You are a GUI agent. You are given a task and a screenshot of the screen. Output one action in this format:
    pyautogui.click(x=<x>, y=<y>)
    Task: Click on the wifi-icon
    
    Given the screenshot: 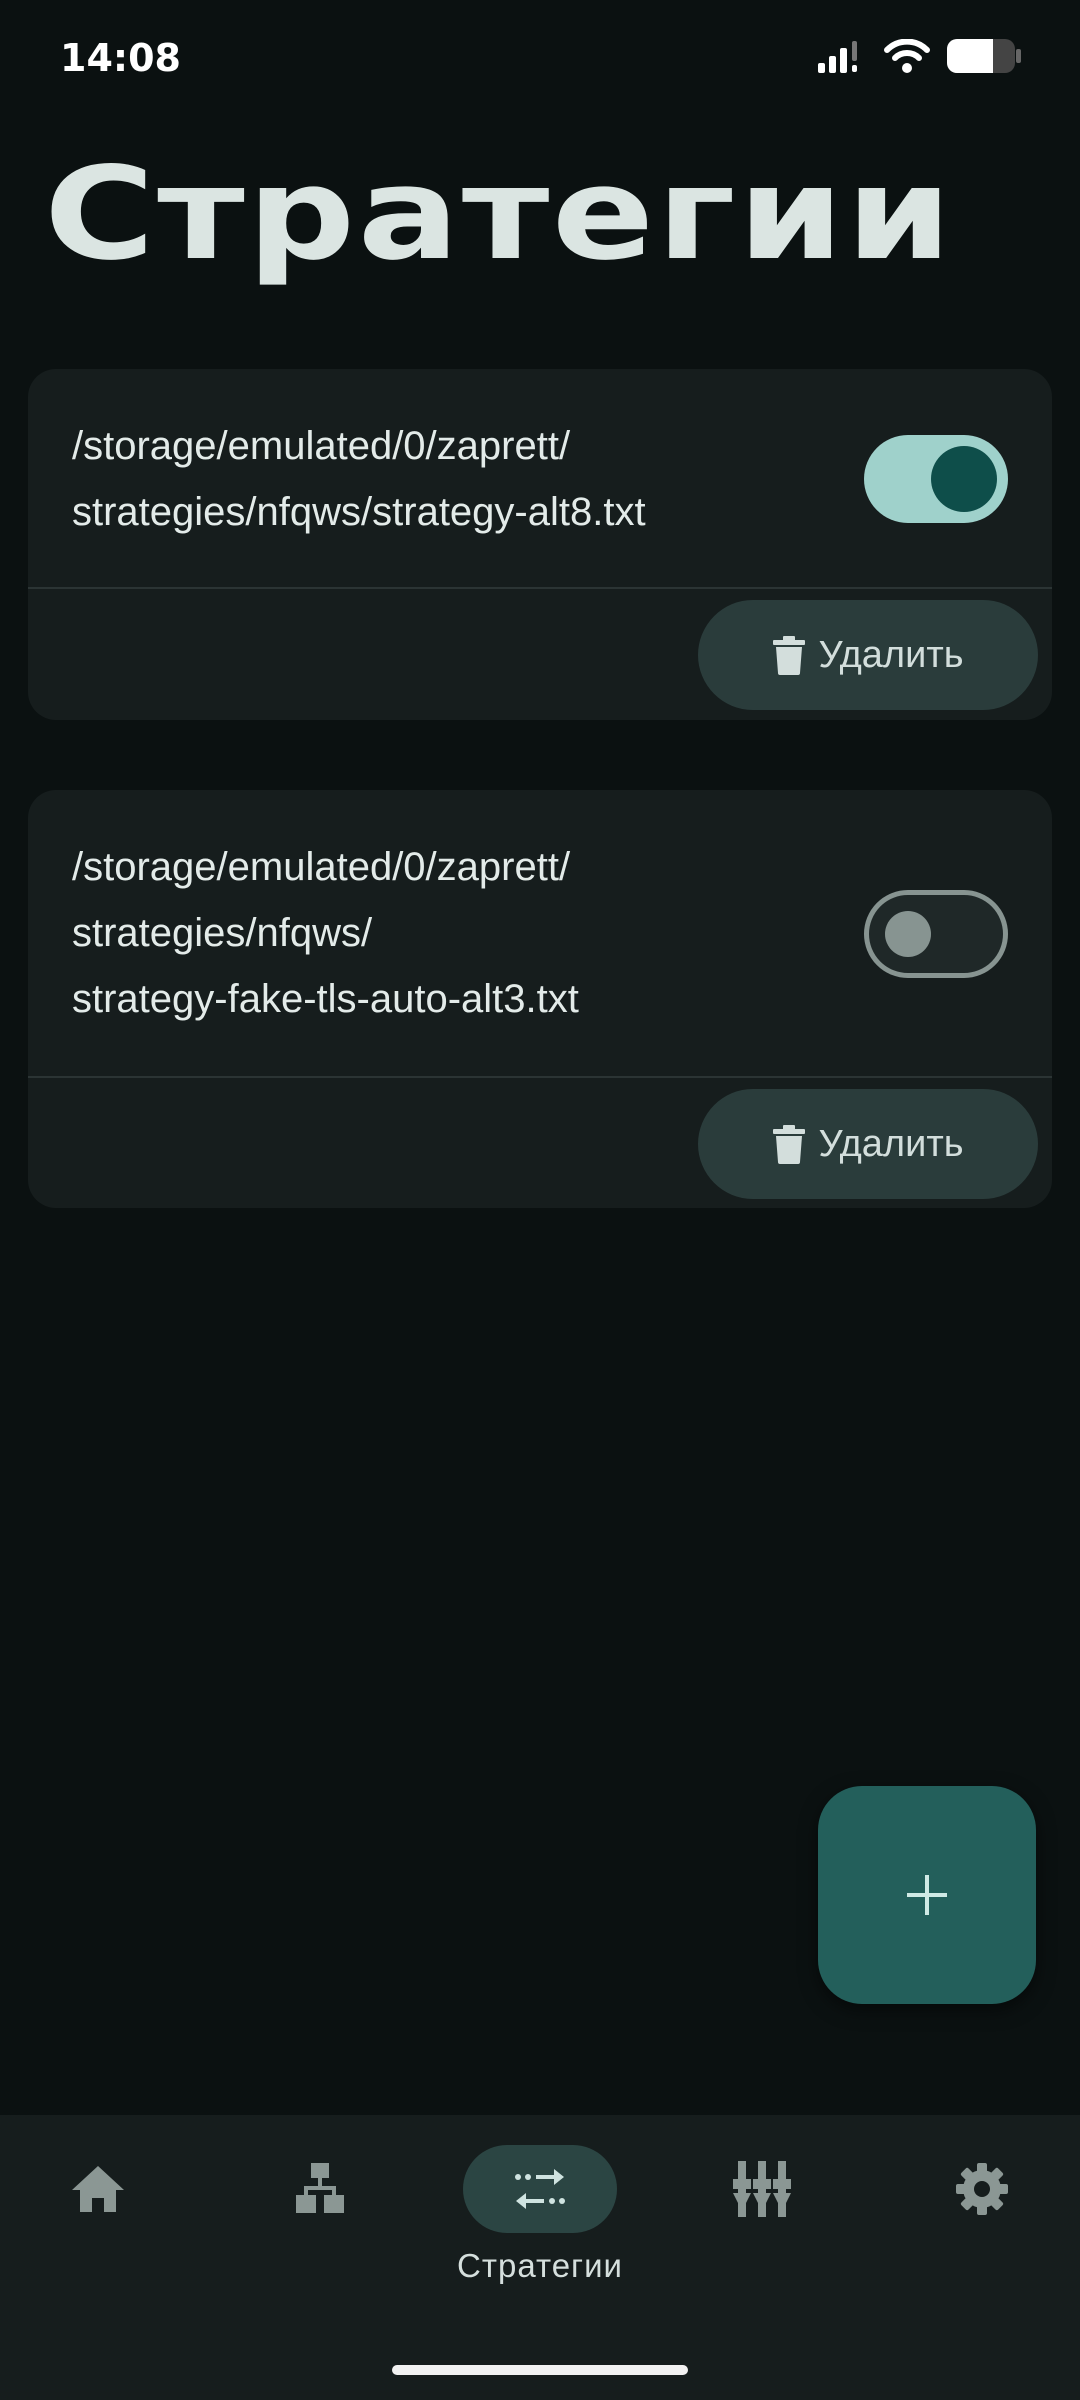 What is the action you would take?
    pyautogui.click(x=907, y=56)
    